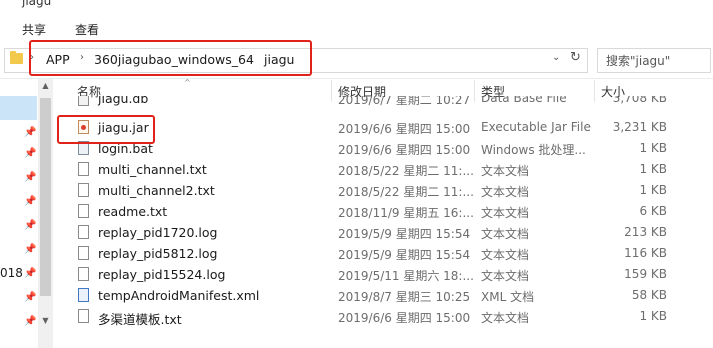 The width and height of the screenshot is (713, 348). Describe the element at coordinates (156, 190) in the screenshot. I see `file-name: multi_channel2.txt` at that location.